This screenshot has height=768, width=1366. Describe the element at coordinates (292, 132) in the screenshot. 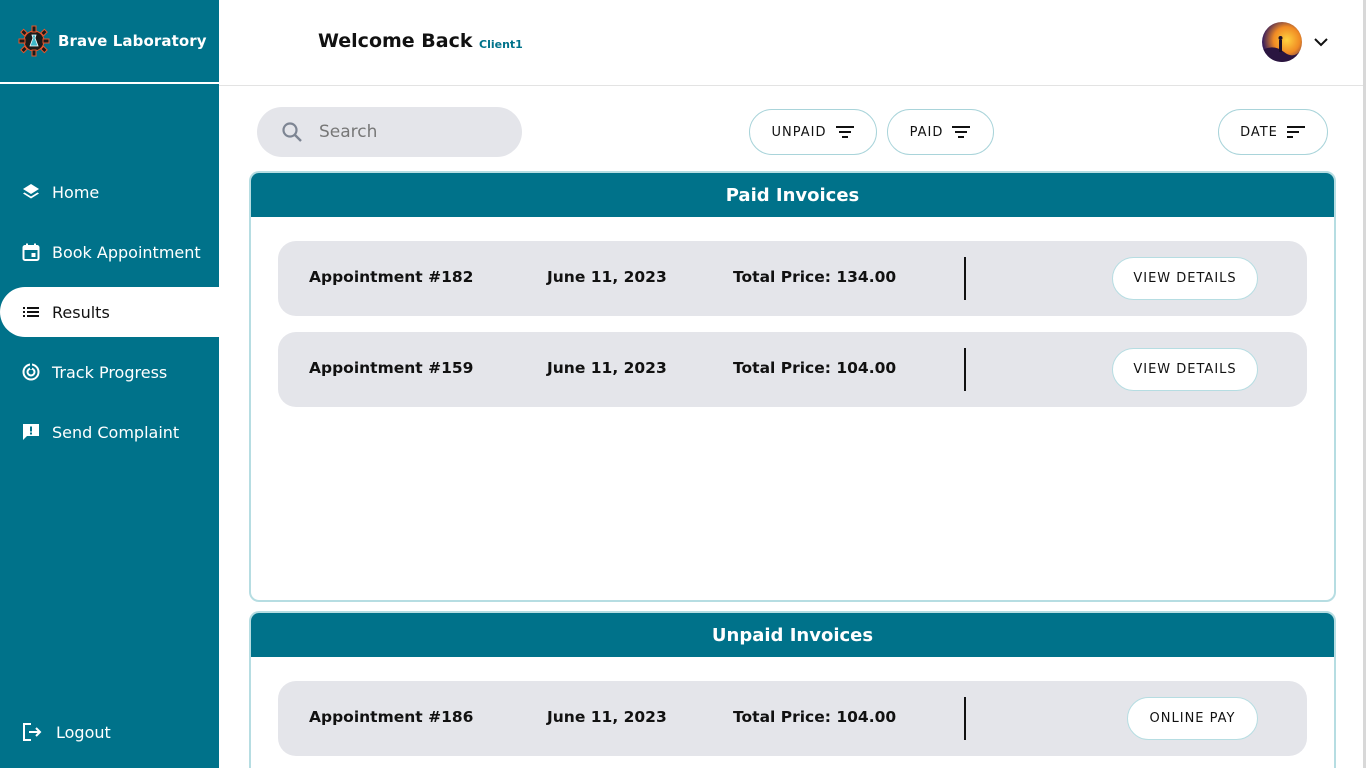

I see `search-icon` at that location.